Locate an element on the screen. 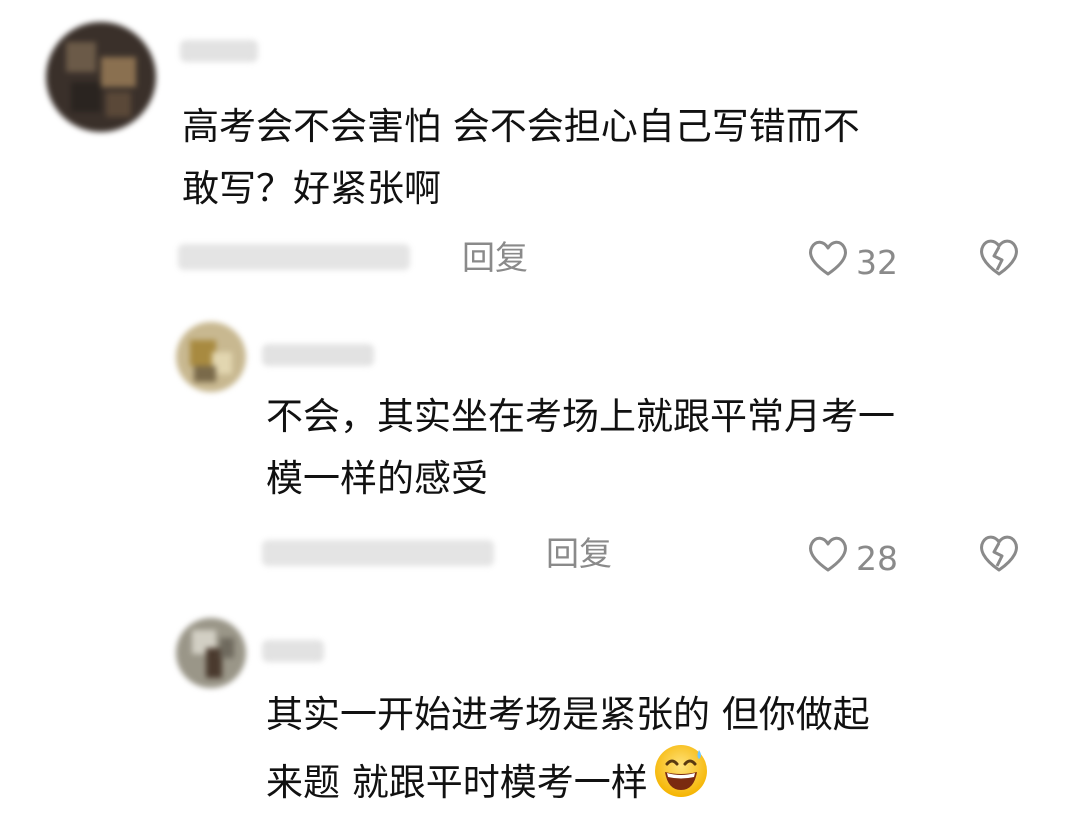 The height and width of the screenshot is (833, 1080). like-count: 32 is located at coordinates (877, 262).